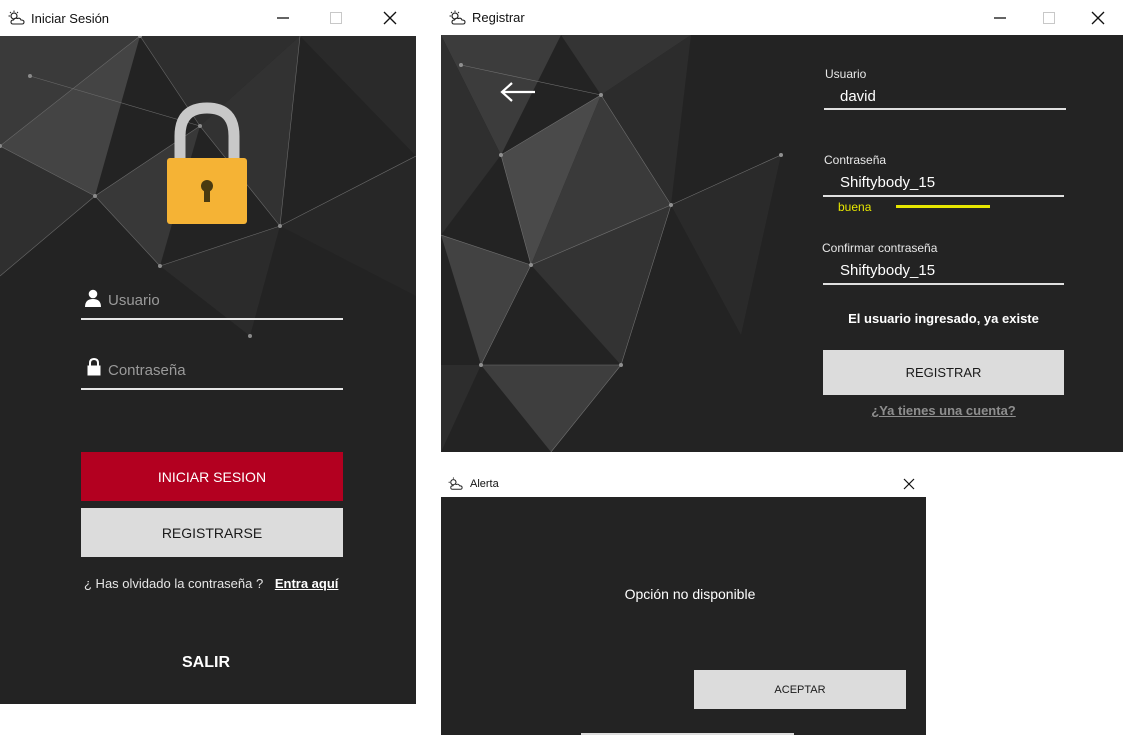 The image size is (1126, 735). What do you see at coordinates (690, 594) in the screenshot?
I see `alert-message: Opción no disponible` at bounding box center [690, 594].